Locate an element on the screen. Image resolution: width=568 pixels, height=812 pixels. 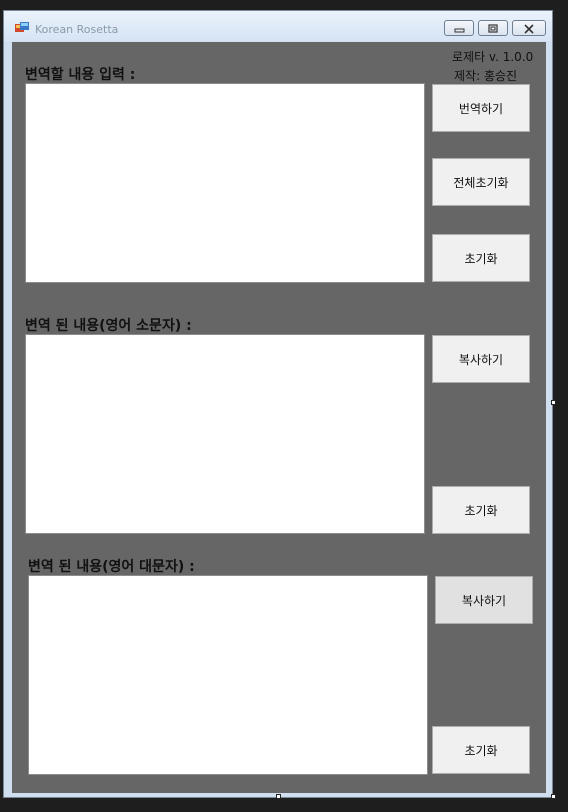
uppercase-section-label: 변역 된 내용(영어 대문자) : is located at coordinates (111, 567).